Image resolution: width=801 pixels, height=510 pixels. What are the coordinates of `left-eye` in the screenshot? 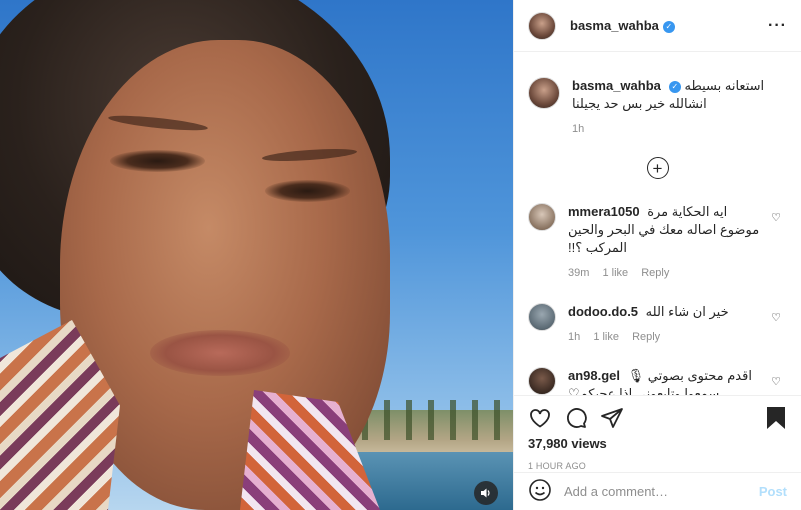 It's located at (157, 161).